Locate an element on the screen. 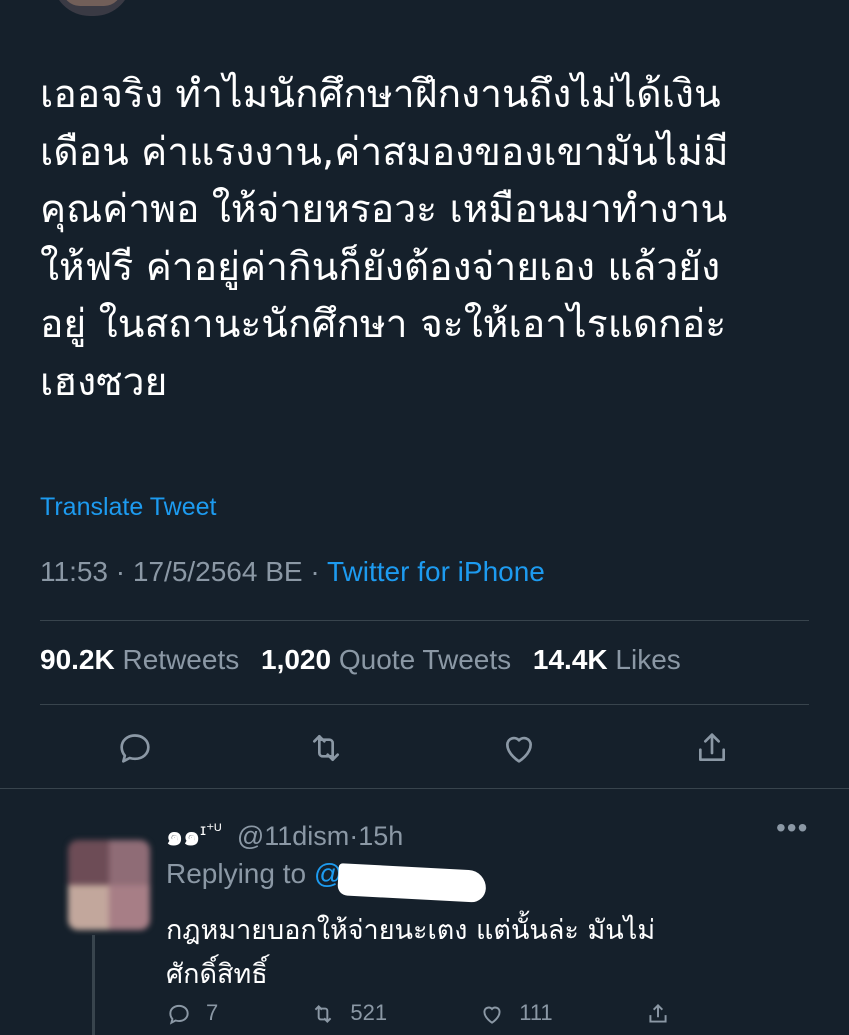 The height and width of the screenshot is (1035, 849). section-divider is located at coordinates (424, 788).